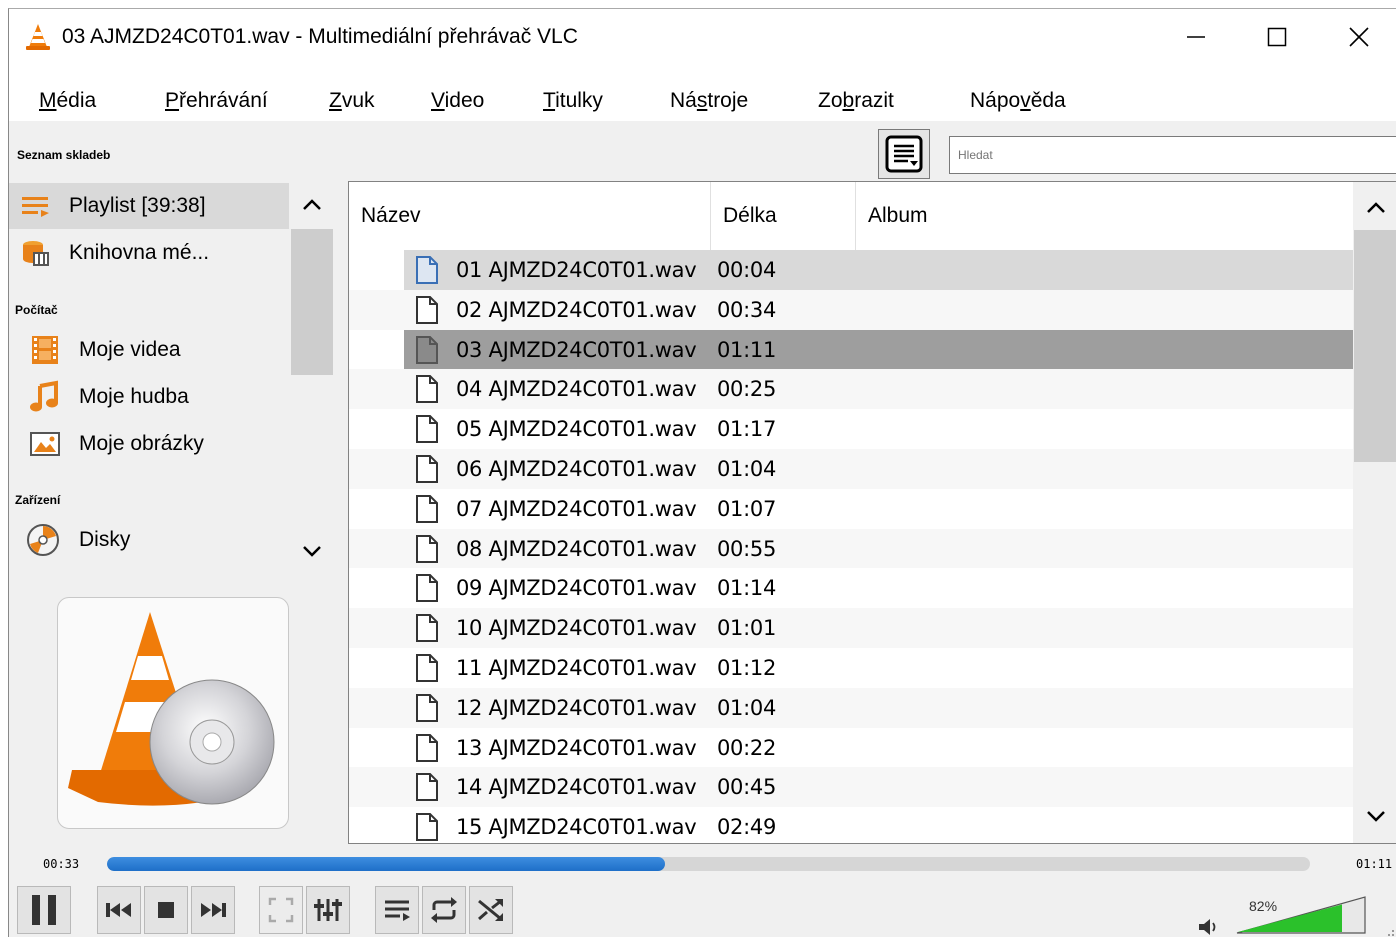 This screenshot has width=1396, height=937. What do you see at coordinates (851, 509) in the screenshot?
I see `table-row: 07 AJMZD24C0T01.wav 01:07` at bounding box center [851, 509].